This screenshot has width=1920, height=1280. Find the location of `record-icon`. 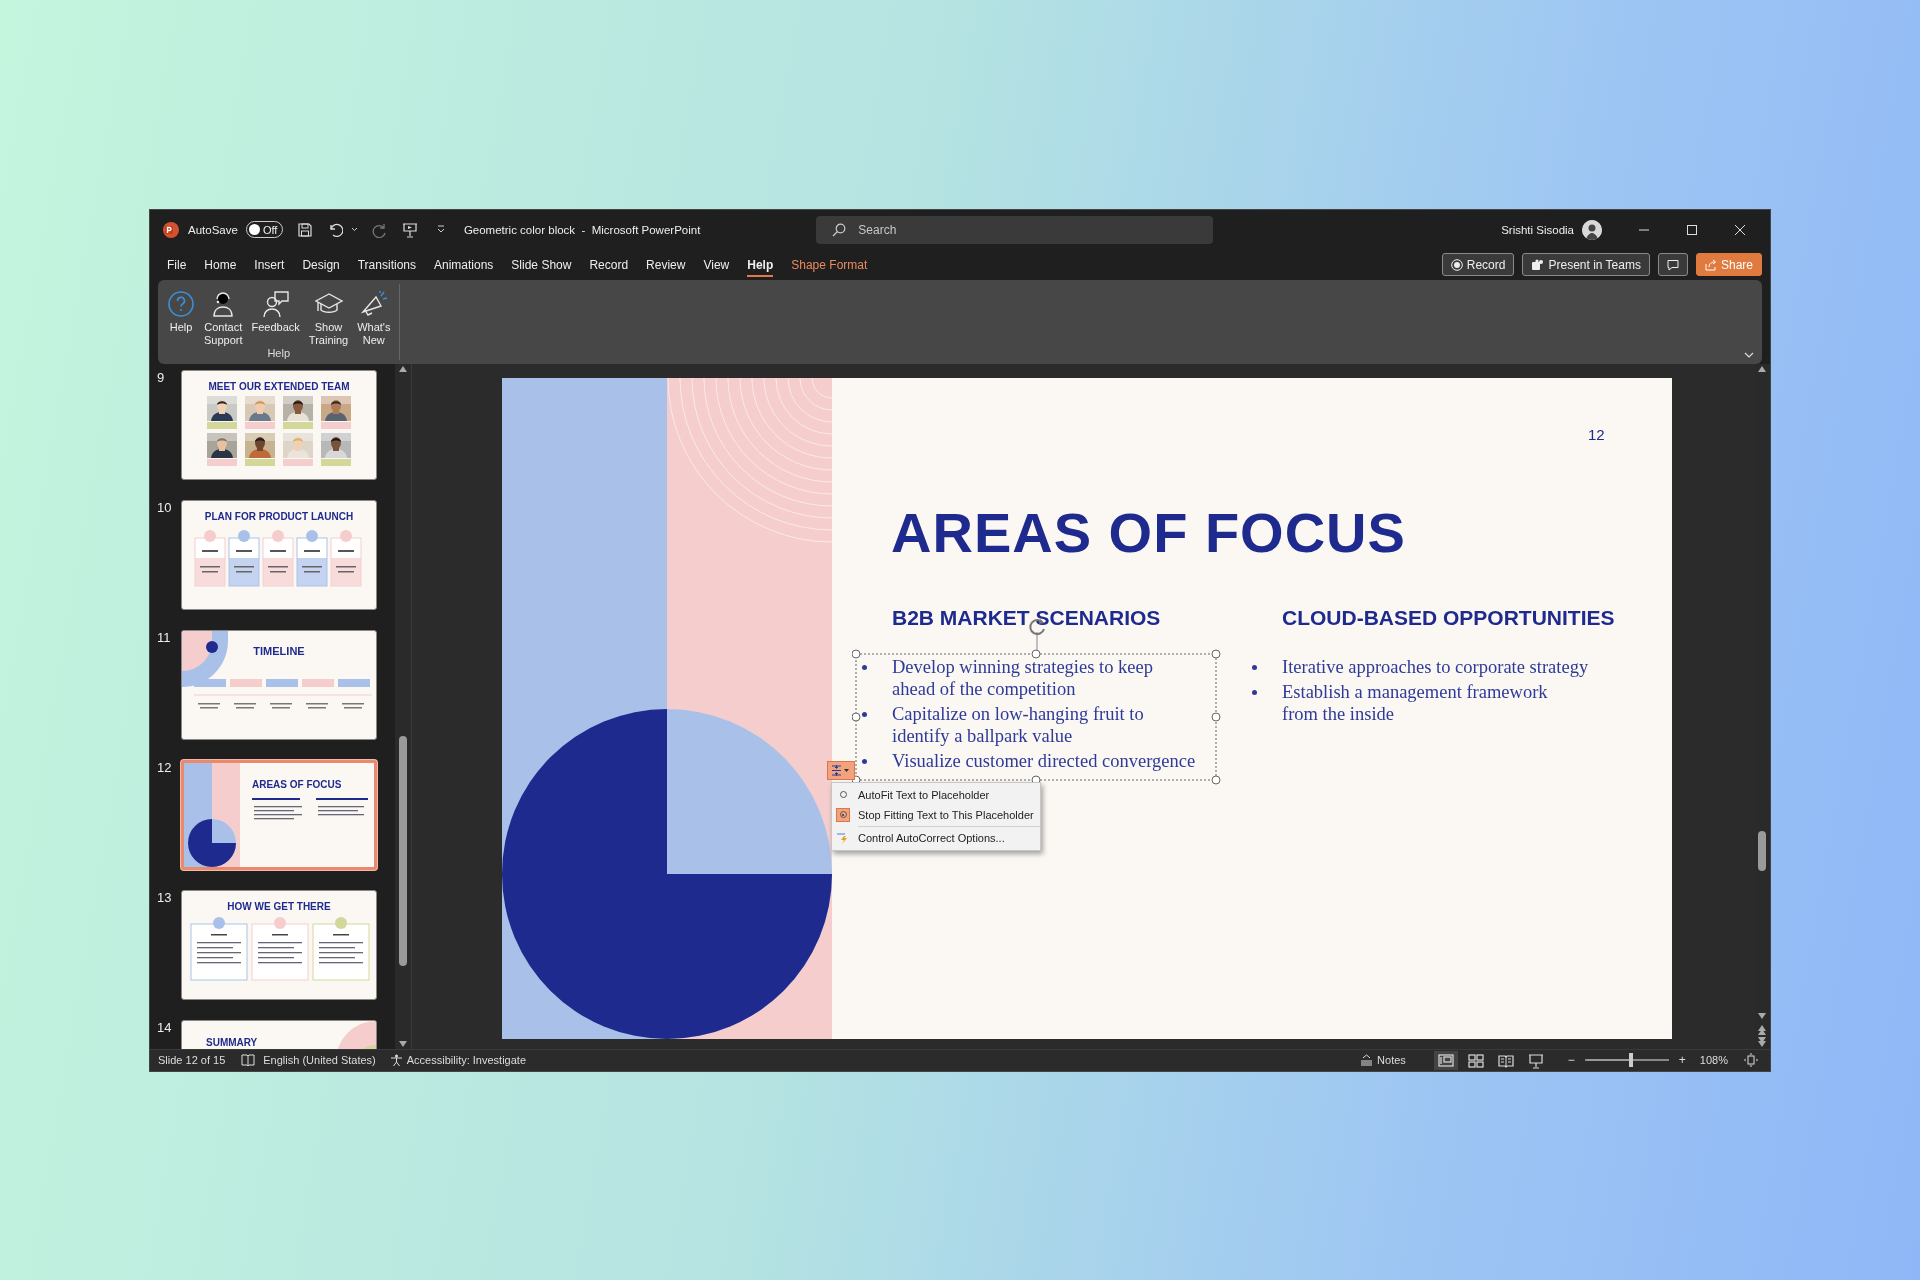

record-icon is located at coordinates (1456, 264).